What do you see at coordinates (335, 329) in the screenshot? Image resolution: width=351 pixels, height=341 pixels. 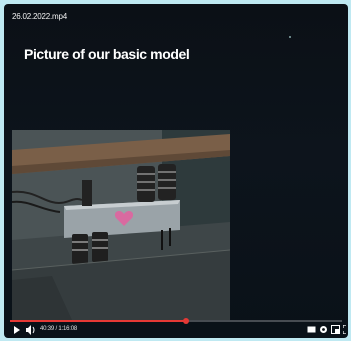 I see `miniplayer-icon` at bounding box center [335, 329].